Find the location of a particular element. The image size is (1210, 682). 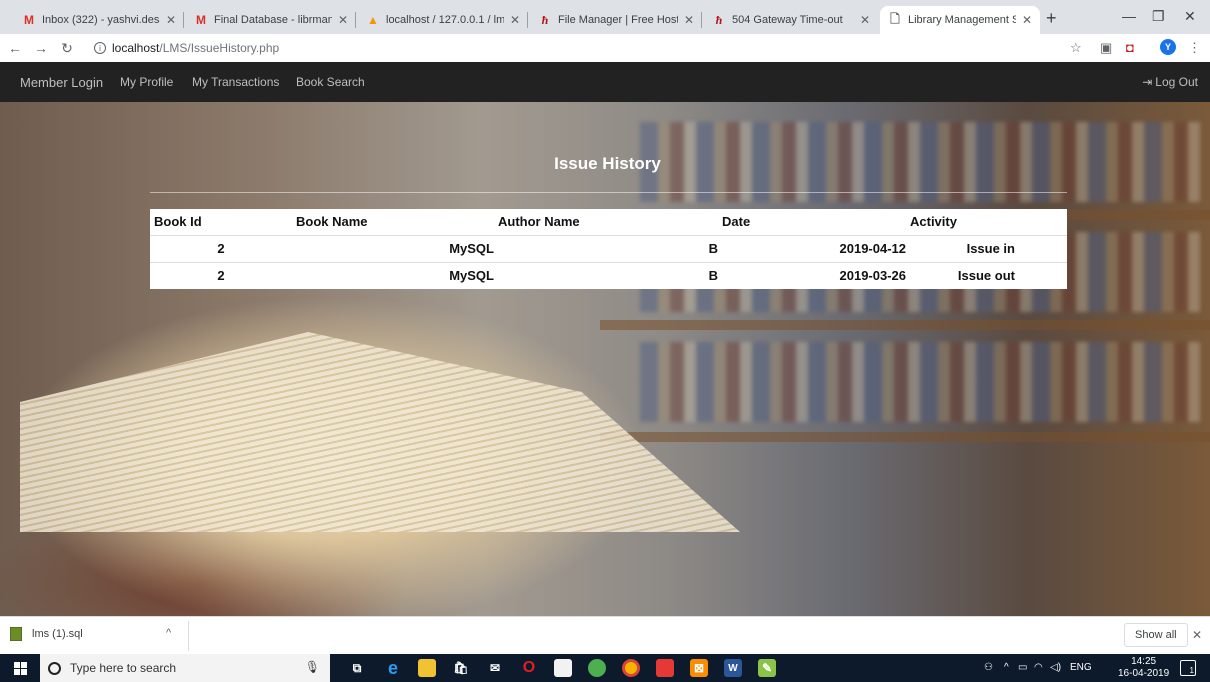

menu-icon: ⋮ is located at coordinates (1194, 48).